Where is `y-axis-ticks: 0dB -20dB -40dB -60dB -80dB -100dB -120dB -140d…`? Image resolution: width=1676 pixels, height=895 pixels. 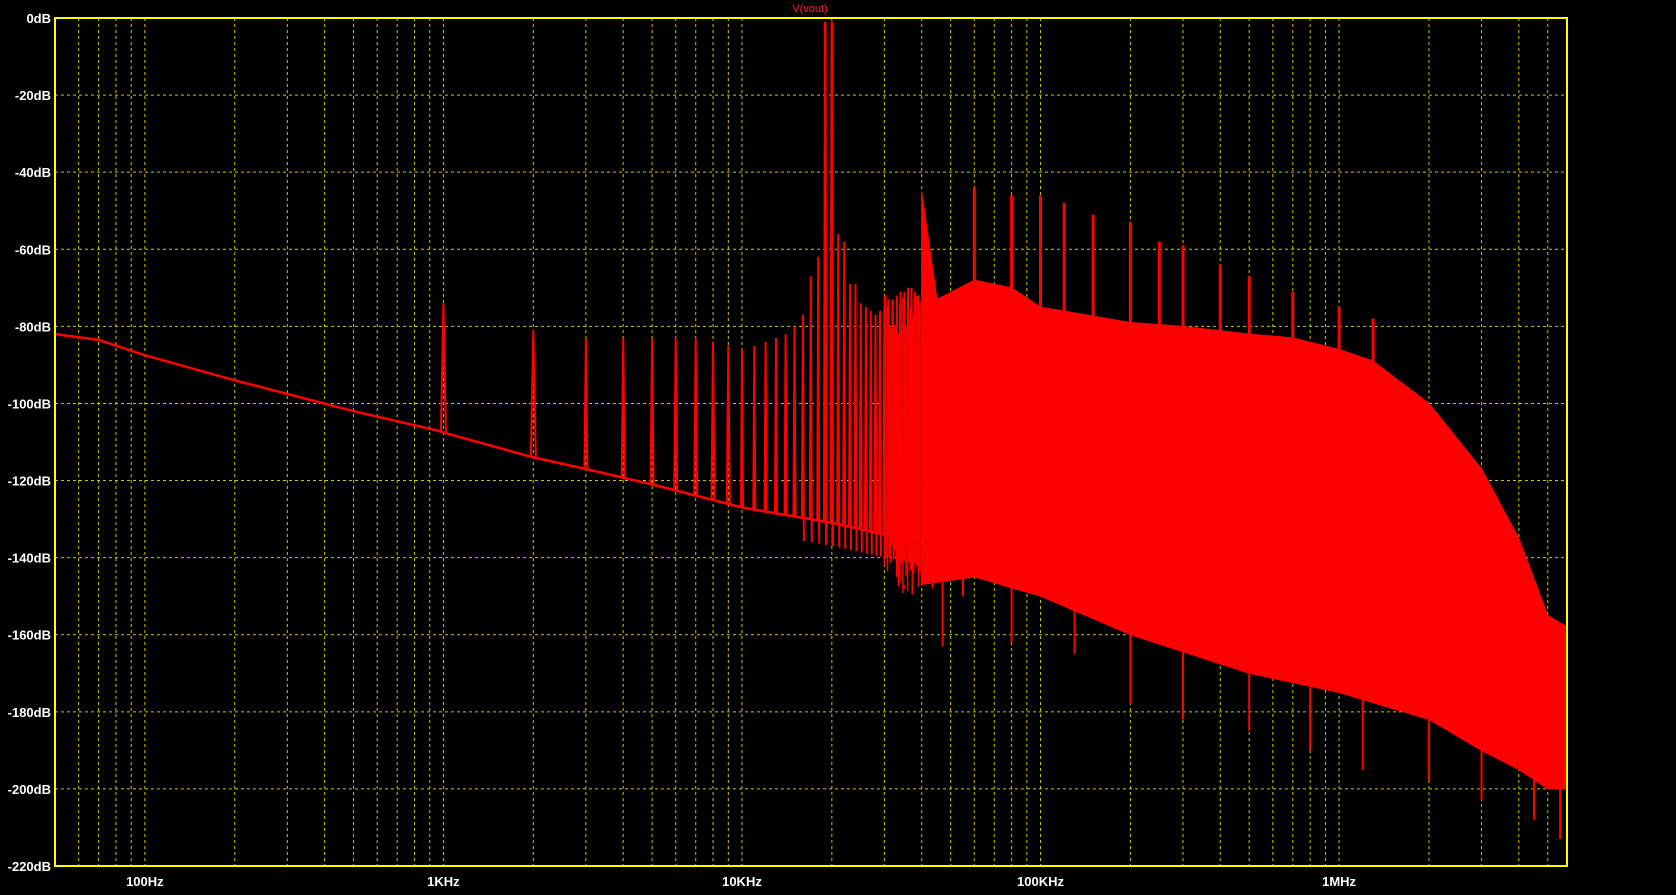 y-axis-ticks: 0dB -20dB -40dB -60dB -80dB -100dB -120dB -140d… is located at coordinates (29, 442).